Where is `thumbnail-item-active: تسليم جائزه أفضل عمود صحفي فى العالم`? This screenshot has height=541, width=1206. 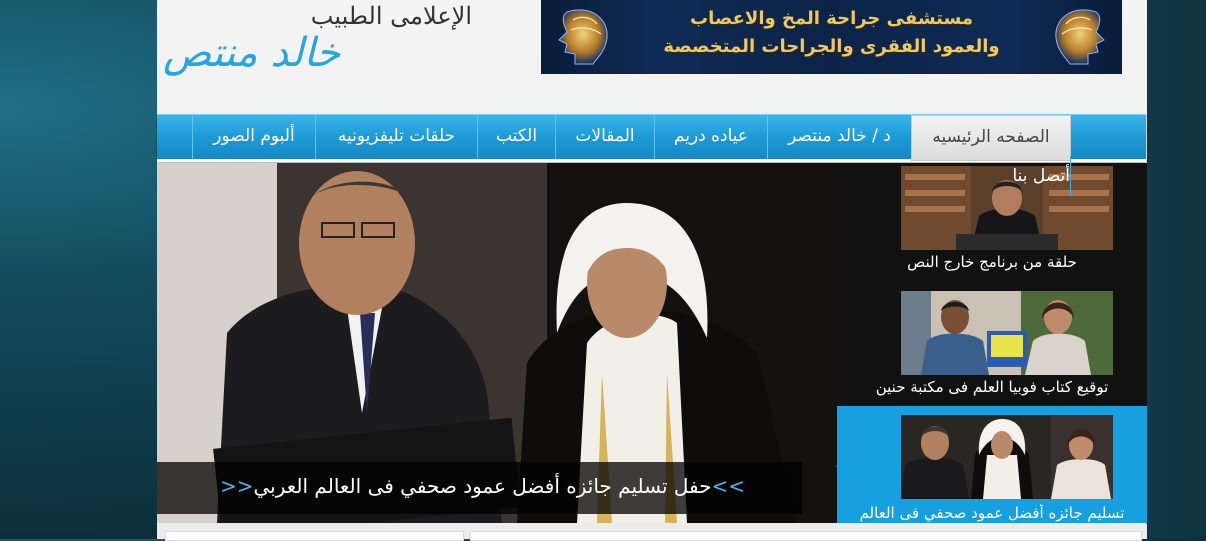
thumbnail-item-active: تسليم جائزه أفضل عمود صحفي فى العالم is located at coordinates (992, 465).